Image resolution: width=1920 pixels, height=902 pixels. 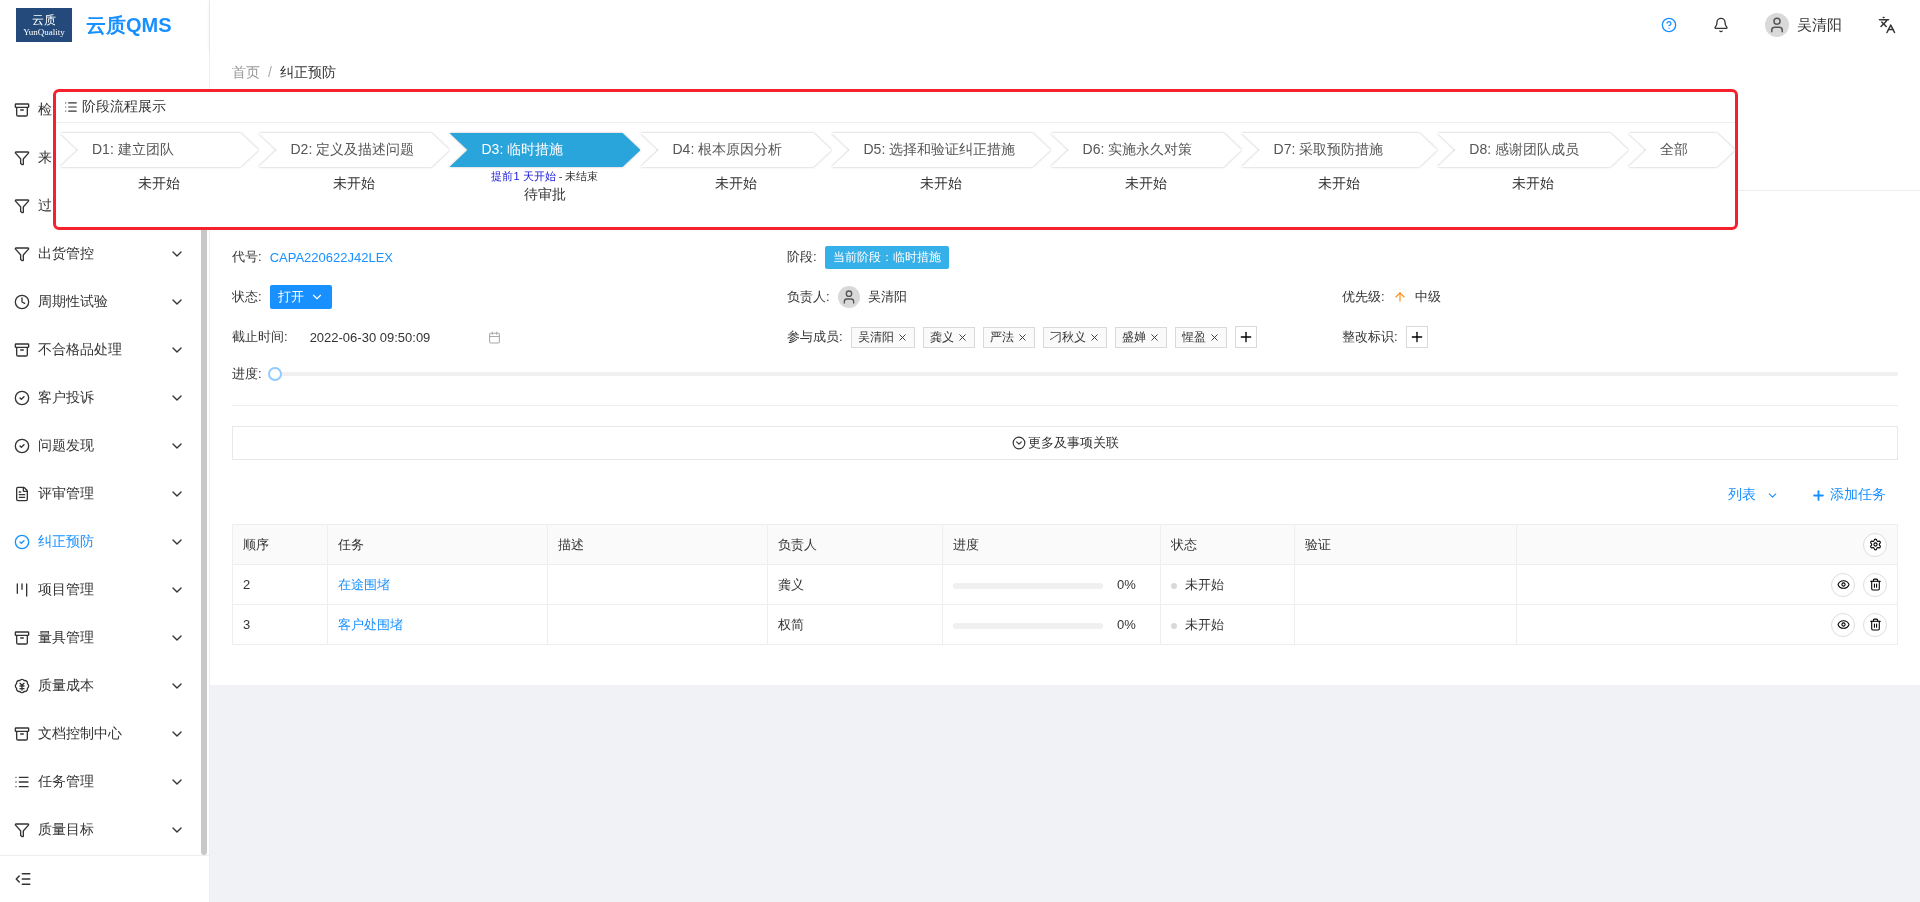 What do you see at coordinates (280, 584) in the screenshot?
I see `table-cell: 2` at bounding box center [280, 584].